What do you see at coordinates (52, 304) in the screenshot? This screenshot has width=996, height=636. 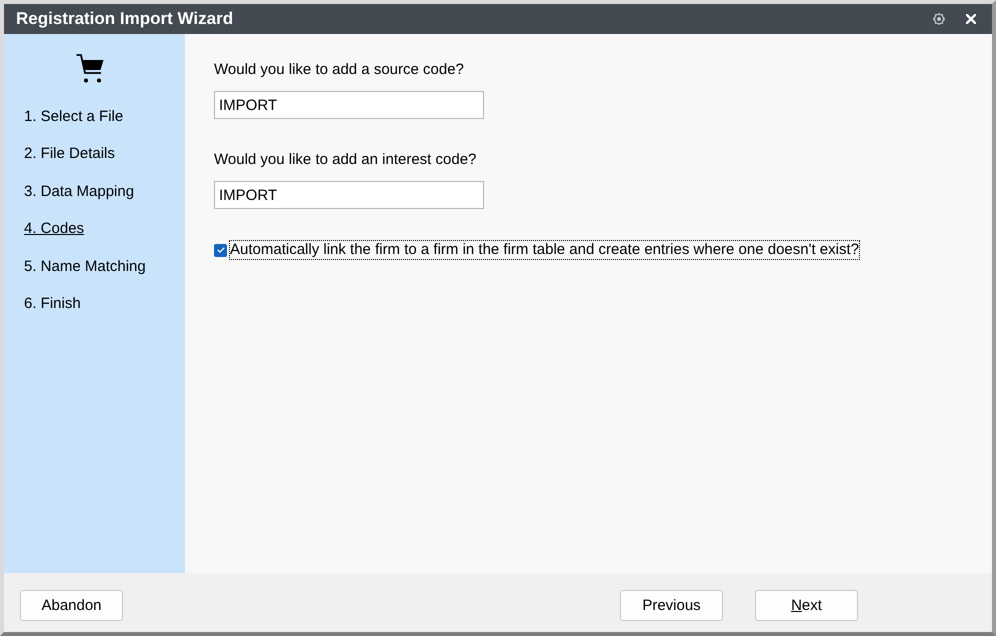 I see `wizard-step: 6. Finish` at bounding box center [52, 304].